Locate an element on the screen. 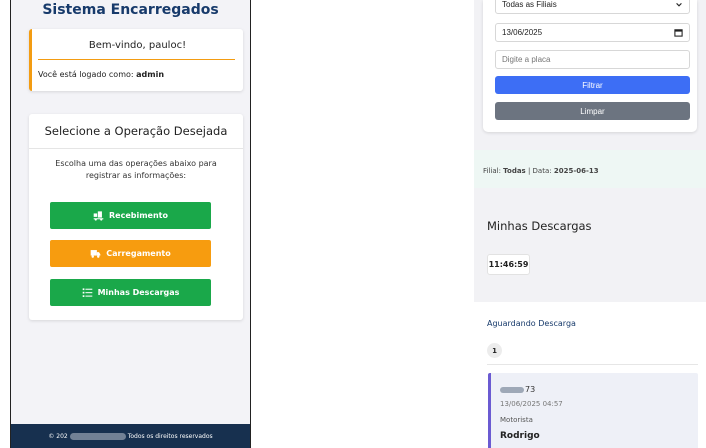 The width and height of the screenshot is (706, 448). branch-select-value: Todas as Filiais is located at coordinates (529, 4).